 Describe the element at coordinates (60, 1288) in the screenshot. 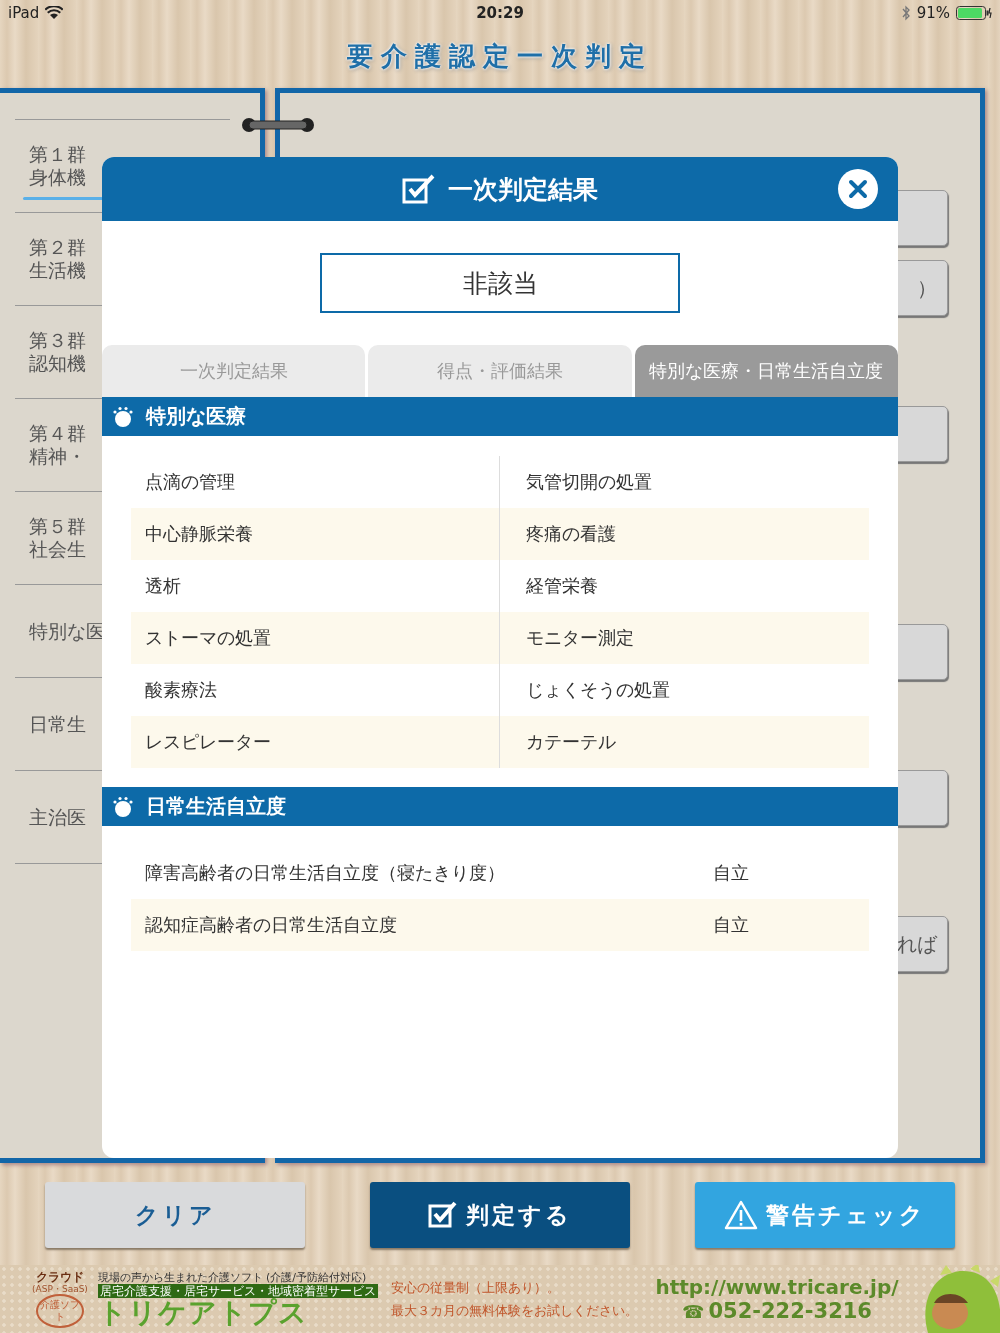

I see `cloud-sublabel: (ASP・SaaS)` at that location.